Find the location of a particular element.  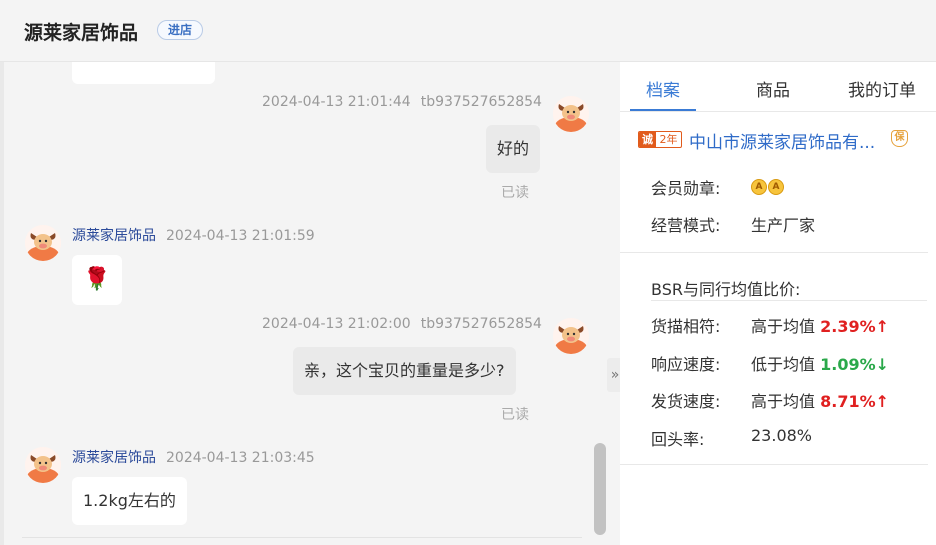

chengxin-badge: 诚 2年 is located at coordinates (660, 139).